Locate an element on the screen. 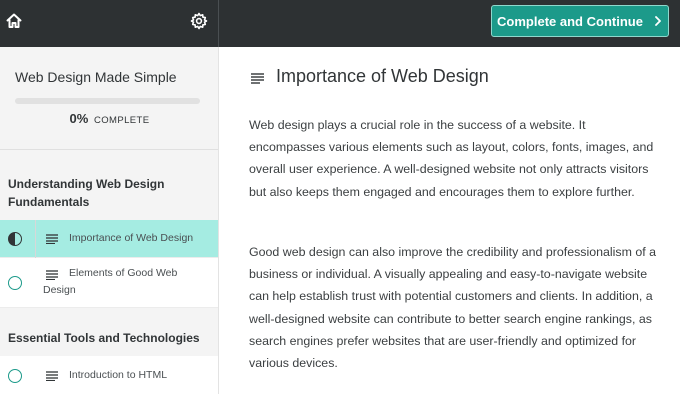 This screenshot has width=680, height=394. complete-and-continue-button: Complete and Continue is located at coordinates (580, 21).